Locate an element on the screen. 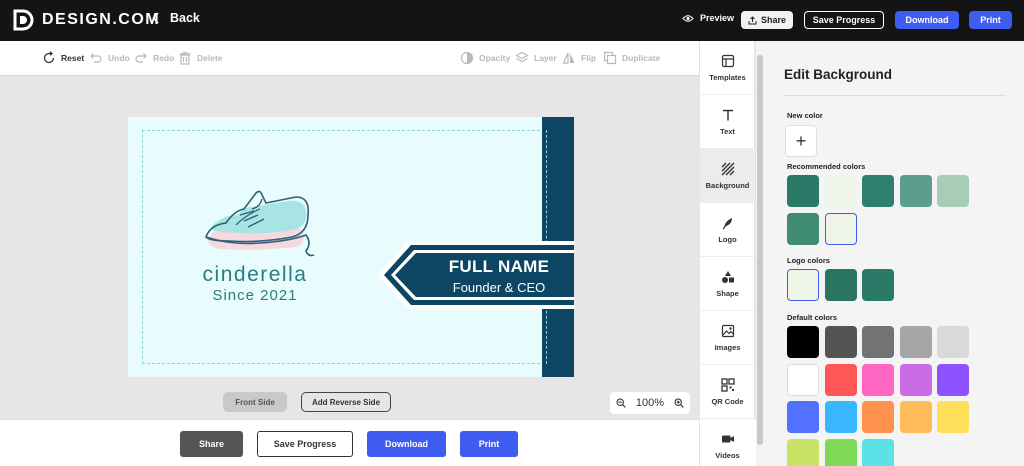  nav-shape-label: Shape is located at coordinates (727, 293).